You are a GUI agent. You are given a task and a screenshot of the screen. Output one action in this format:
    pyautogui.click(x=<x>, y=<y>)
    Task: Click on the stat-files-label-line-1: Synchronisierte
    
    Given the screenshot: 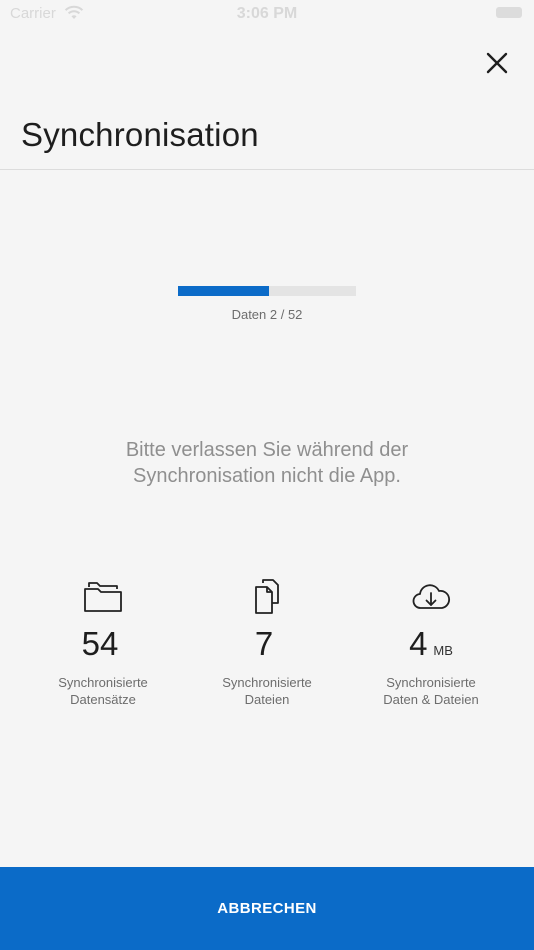 What is the action you would take?
    pyautogui.click(x=267, y=682)
    